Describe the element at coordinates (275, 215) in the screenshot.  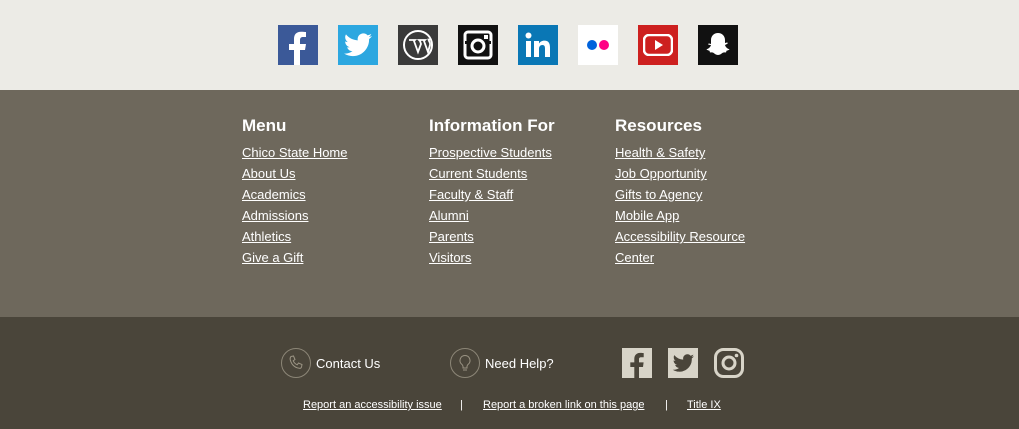
I see `link-admissions: Admissions` at that location.